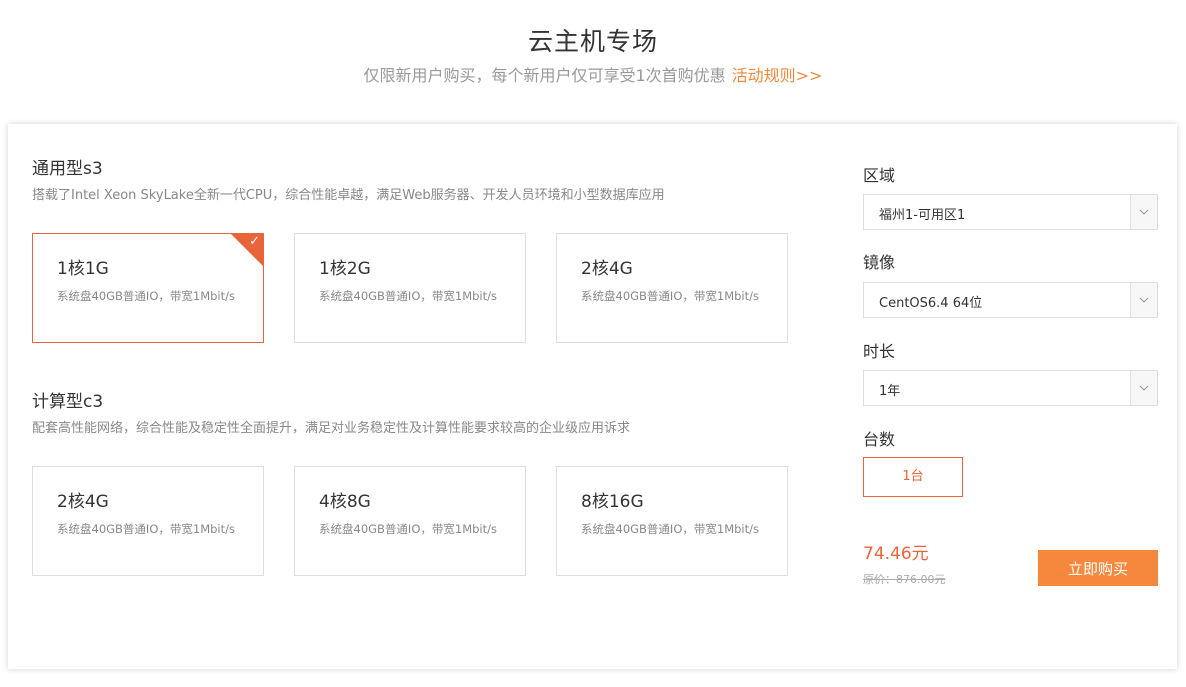  What do you see at coordinates (345, 269) in the screenshot?
I see `spec-card-title: 1核2G` at bounding box center [345, 269].